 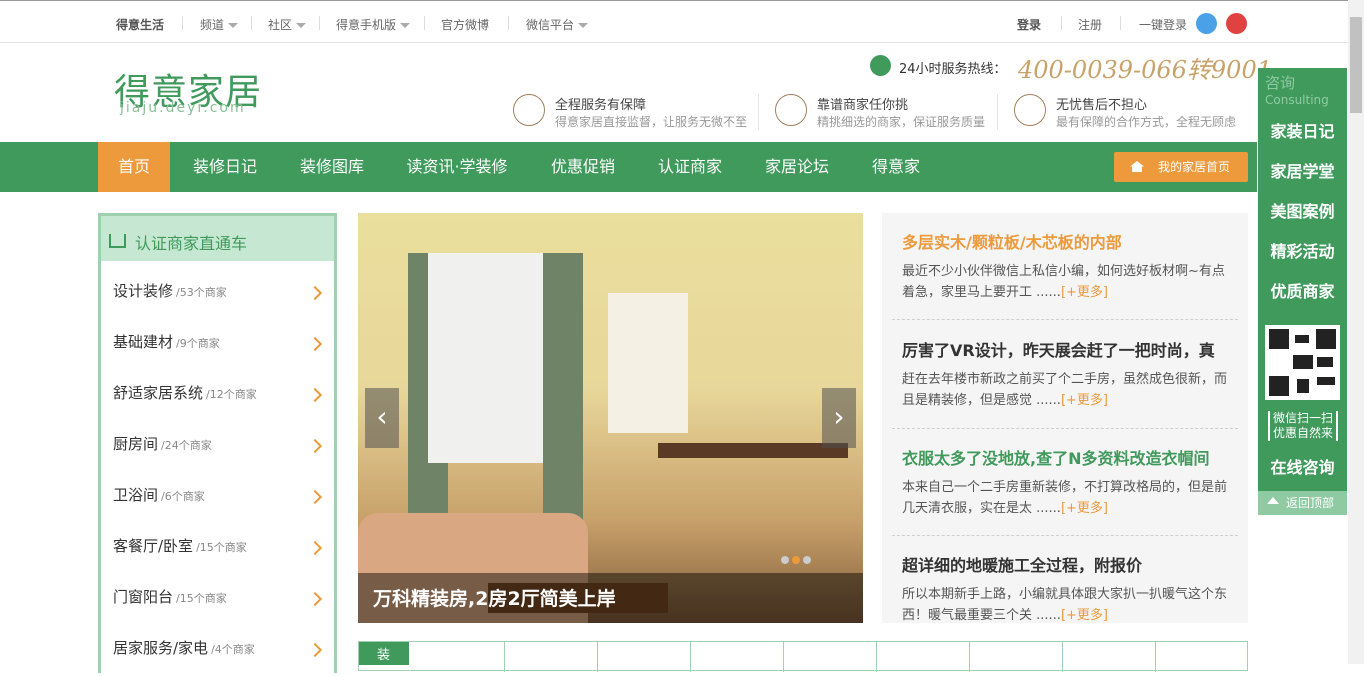 I want to click on promise-title: 全程服务有保障, so click(x=601, y=105).